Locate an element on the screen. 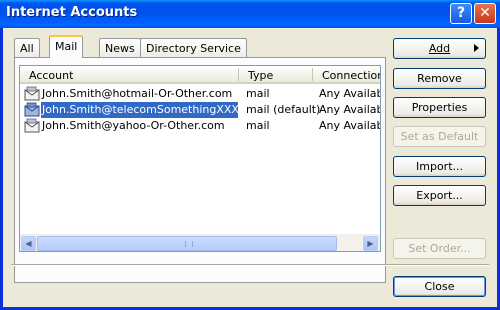  tab-all: All is located at coordinates (27, 48).